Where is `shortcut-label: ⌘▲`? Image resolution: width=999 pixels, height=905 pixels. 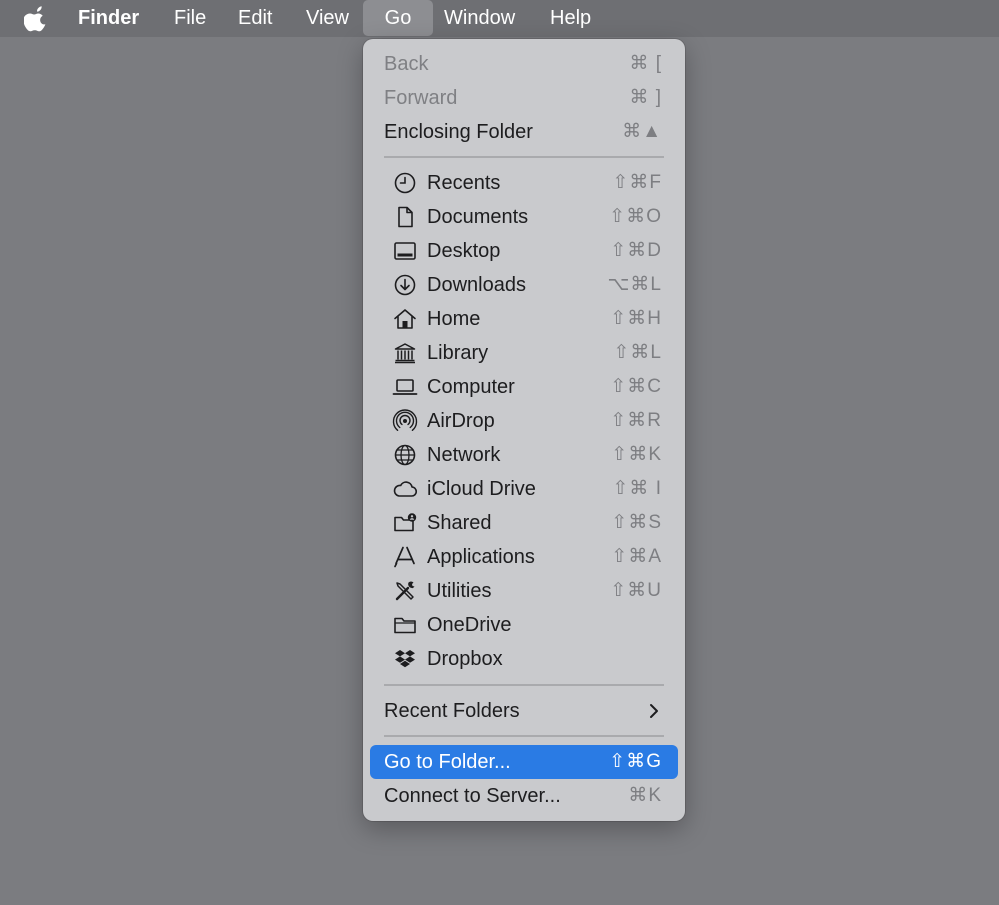
shortcut-label: ⌘▲ is located at coordinates (642, 131).